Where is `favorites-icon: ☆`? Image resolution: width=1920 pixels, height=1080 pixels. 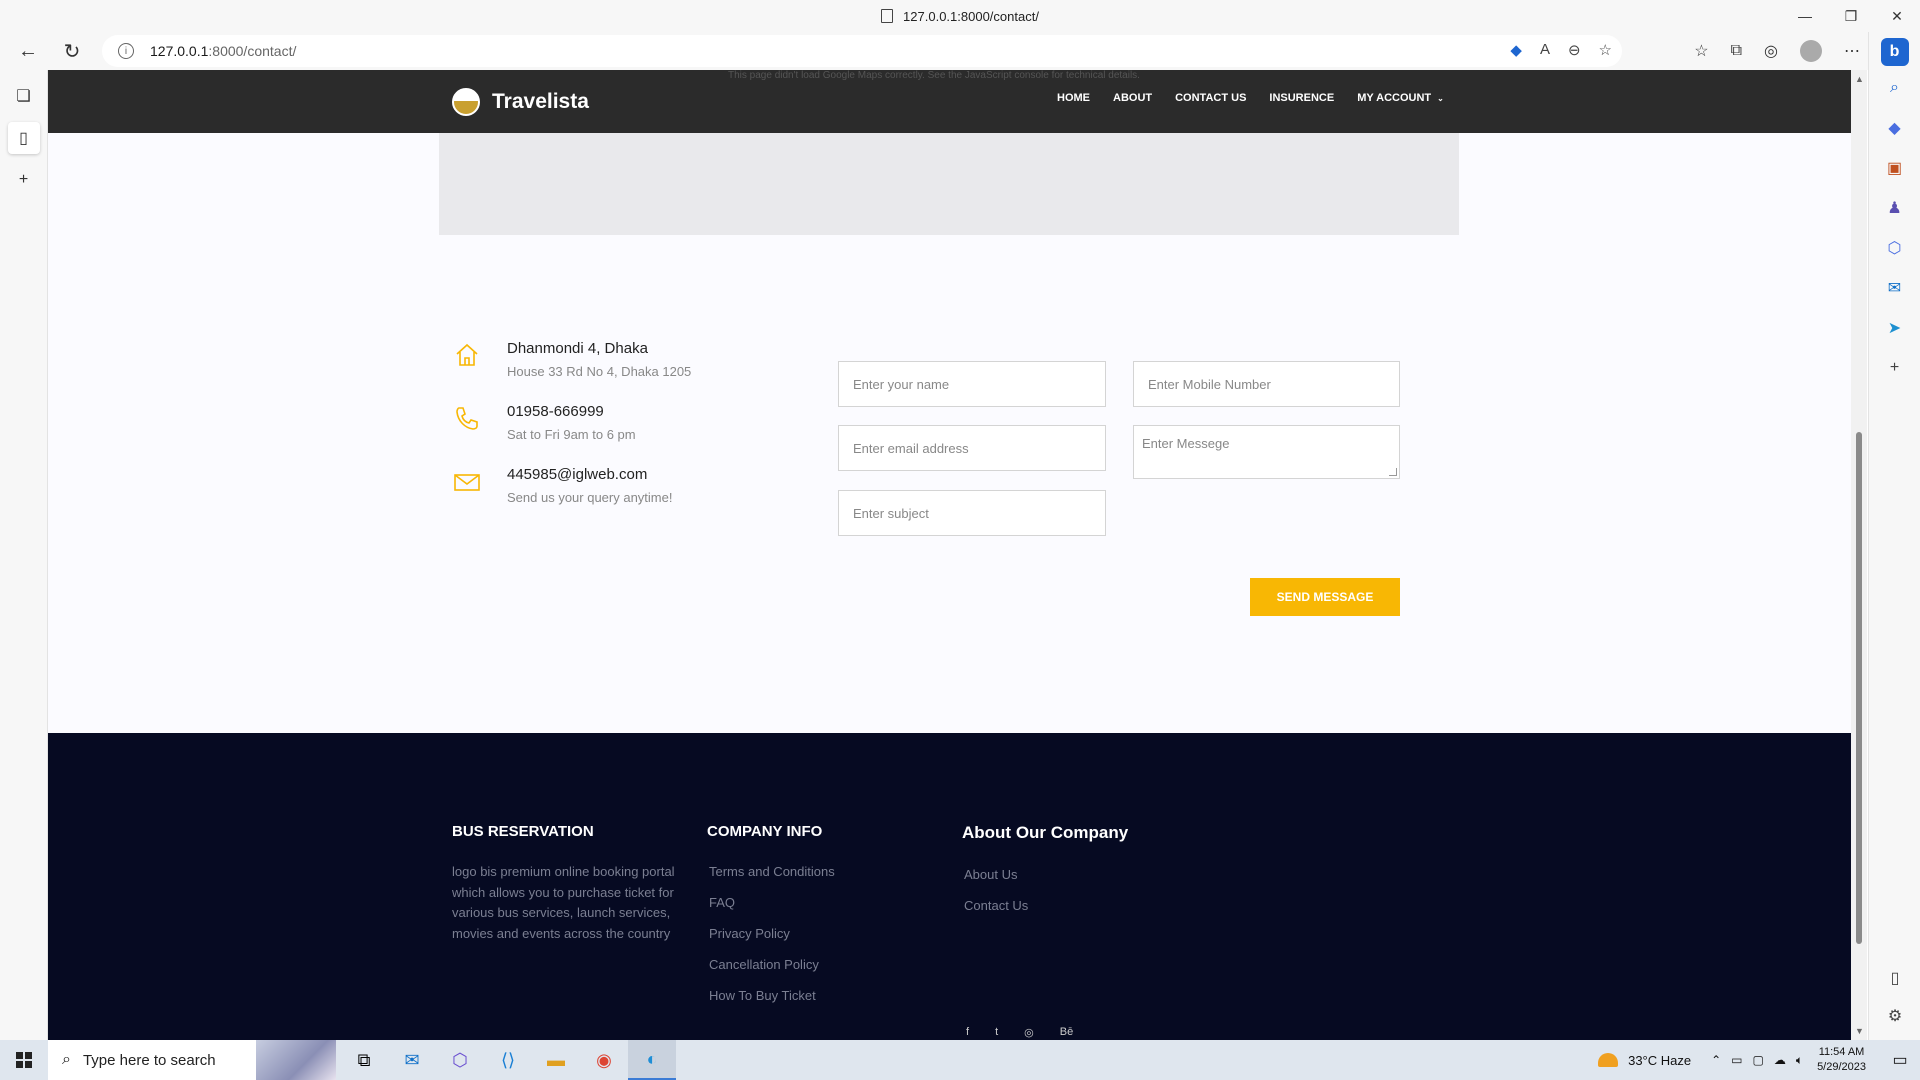
favorites-icon: ☆ is located at coordinates (1701, 51).